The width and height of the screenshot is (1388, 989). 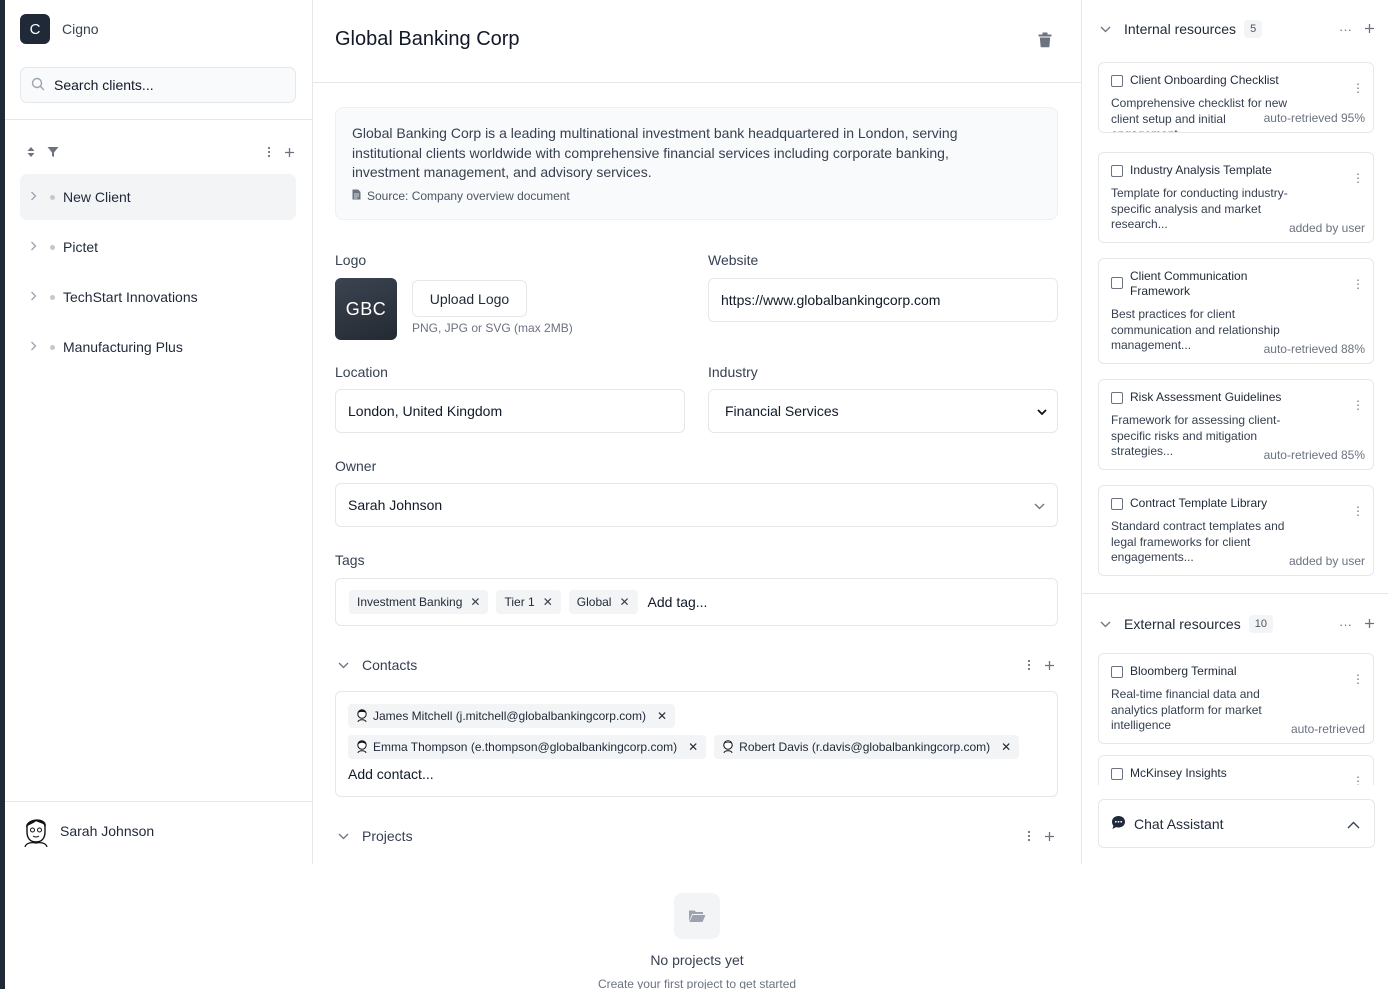 I want to click on trash-icon, so click(x=1046, y=41).